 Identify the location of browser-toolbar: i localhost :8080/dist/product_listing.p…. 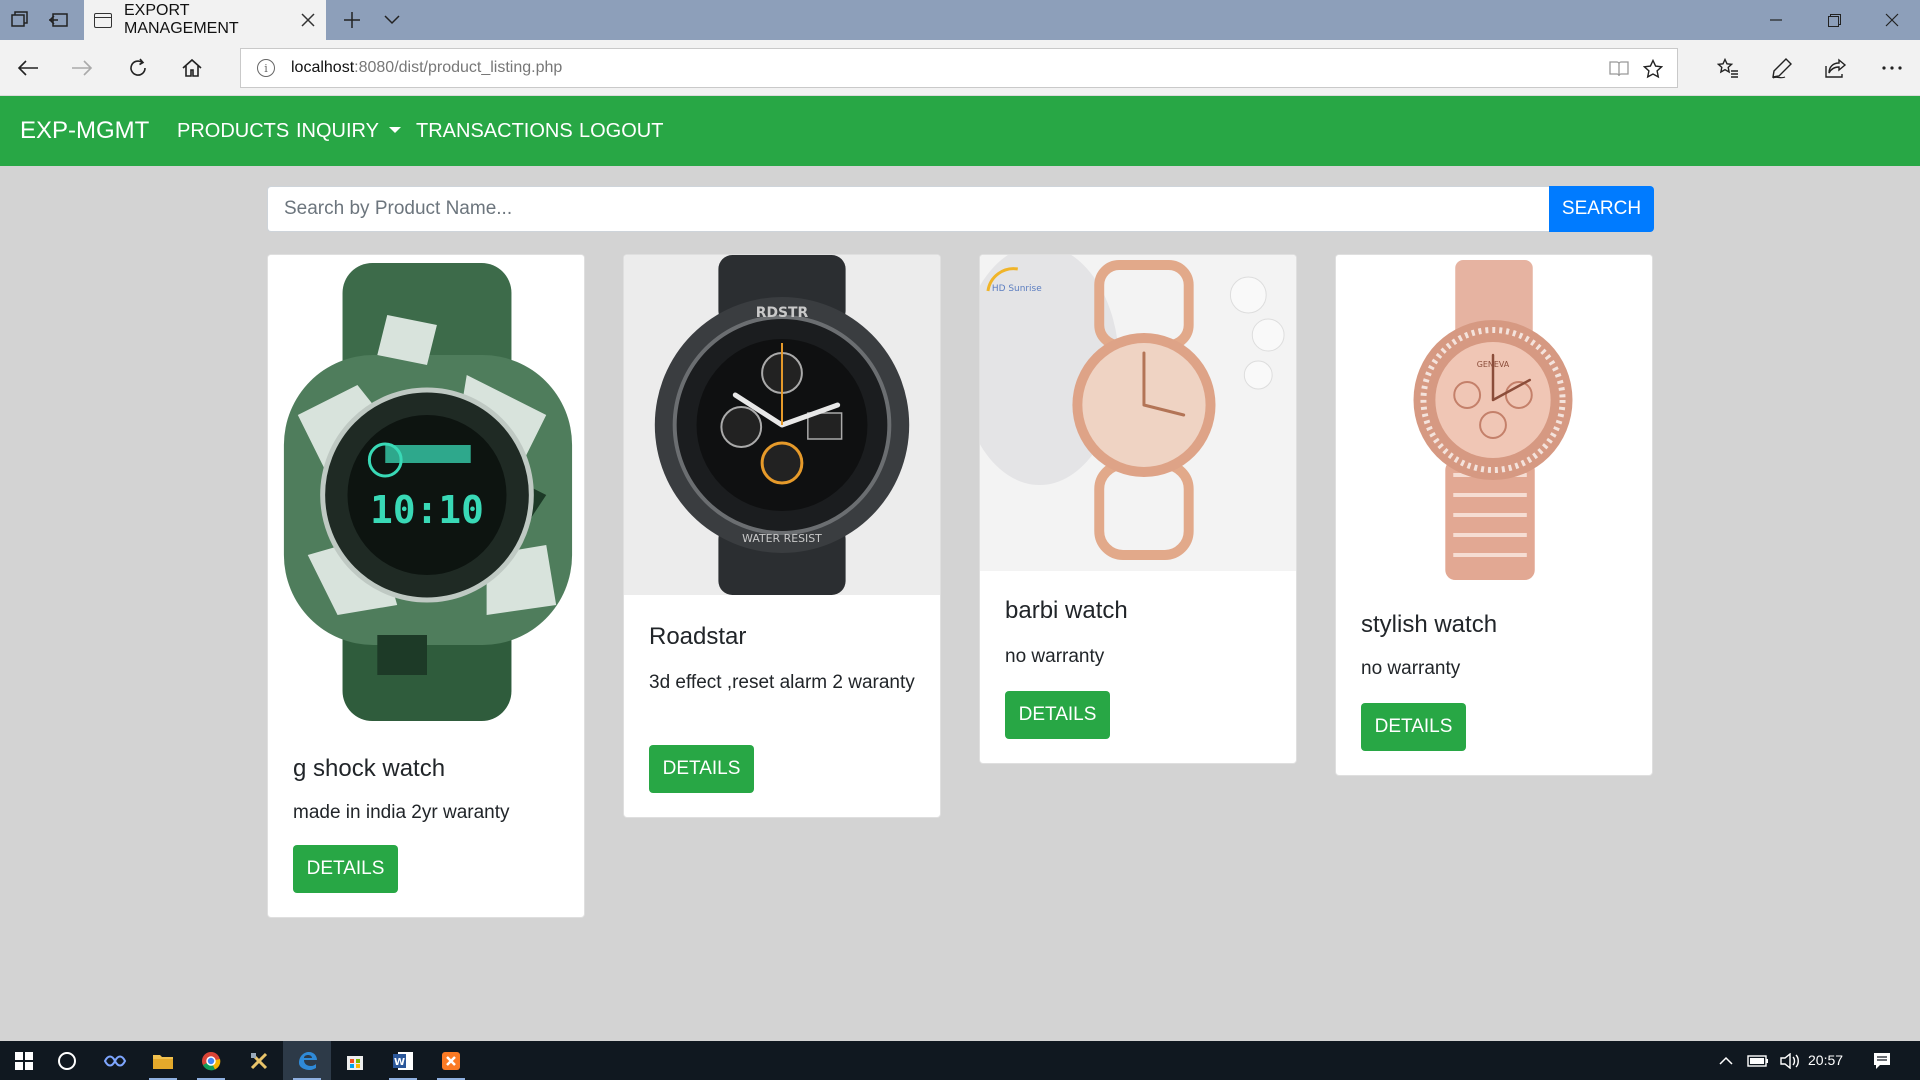
(960, 68).